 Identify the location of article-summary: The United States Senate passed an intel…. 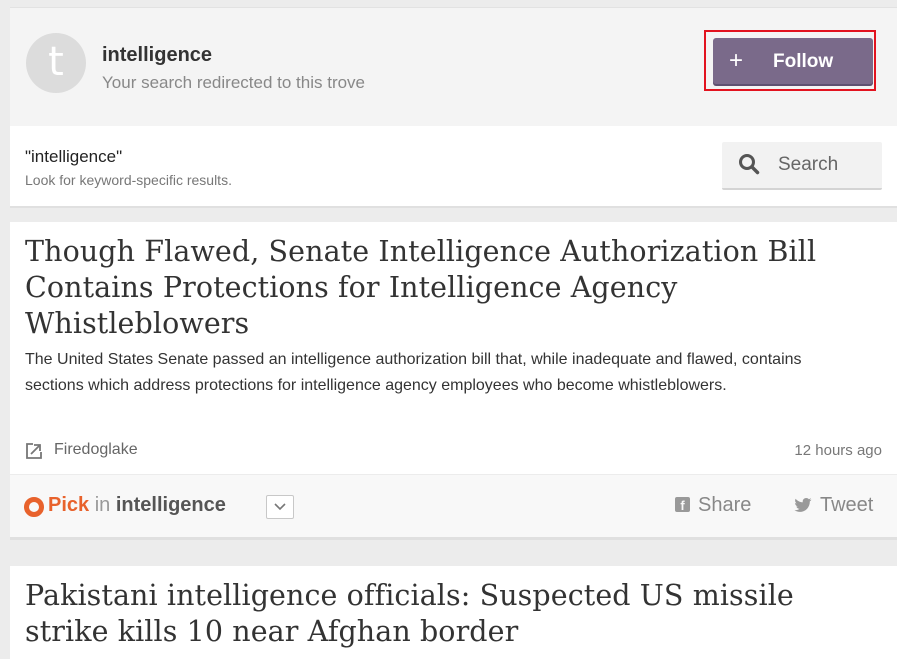
(413, 372).